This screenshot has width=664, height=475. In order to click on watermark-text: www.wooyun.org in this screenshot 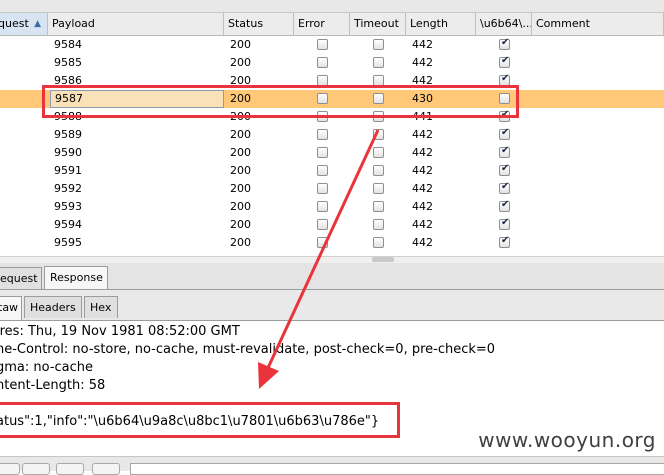, I will do `click(567, 440)`.